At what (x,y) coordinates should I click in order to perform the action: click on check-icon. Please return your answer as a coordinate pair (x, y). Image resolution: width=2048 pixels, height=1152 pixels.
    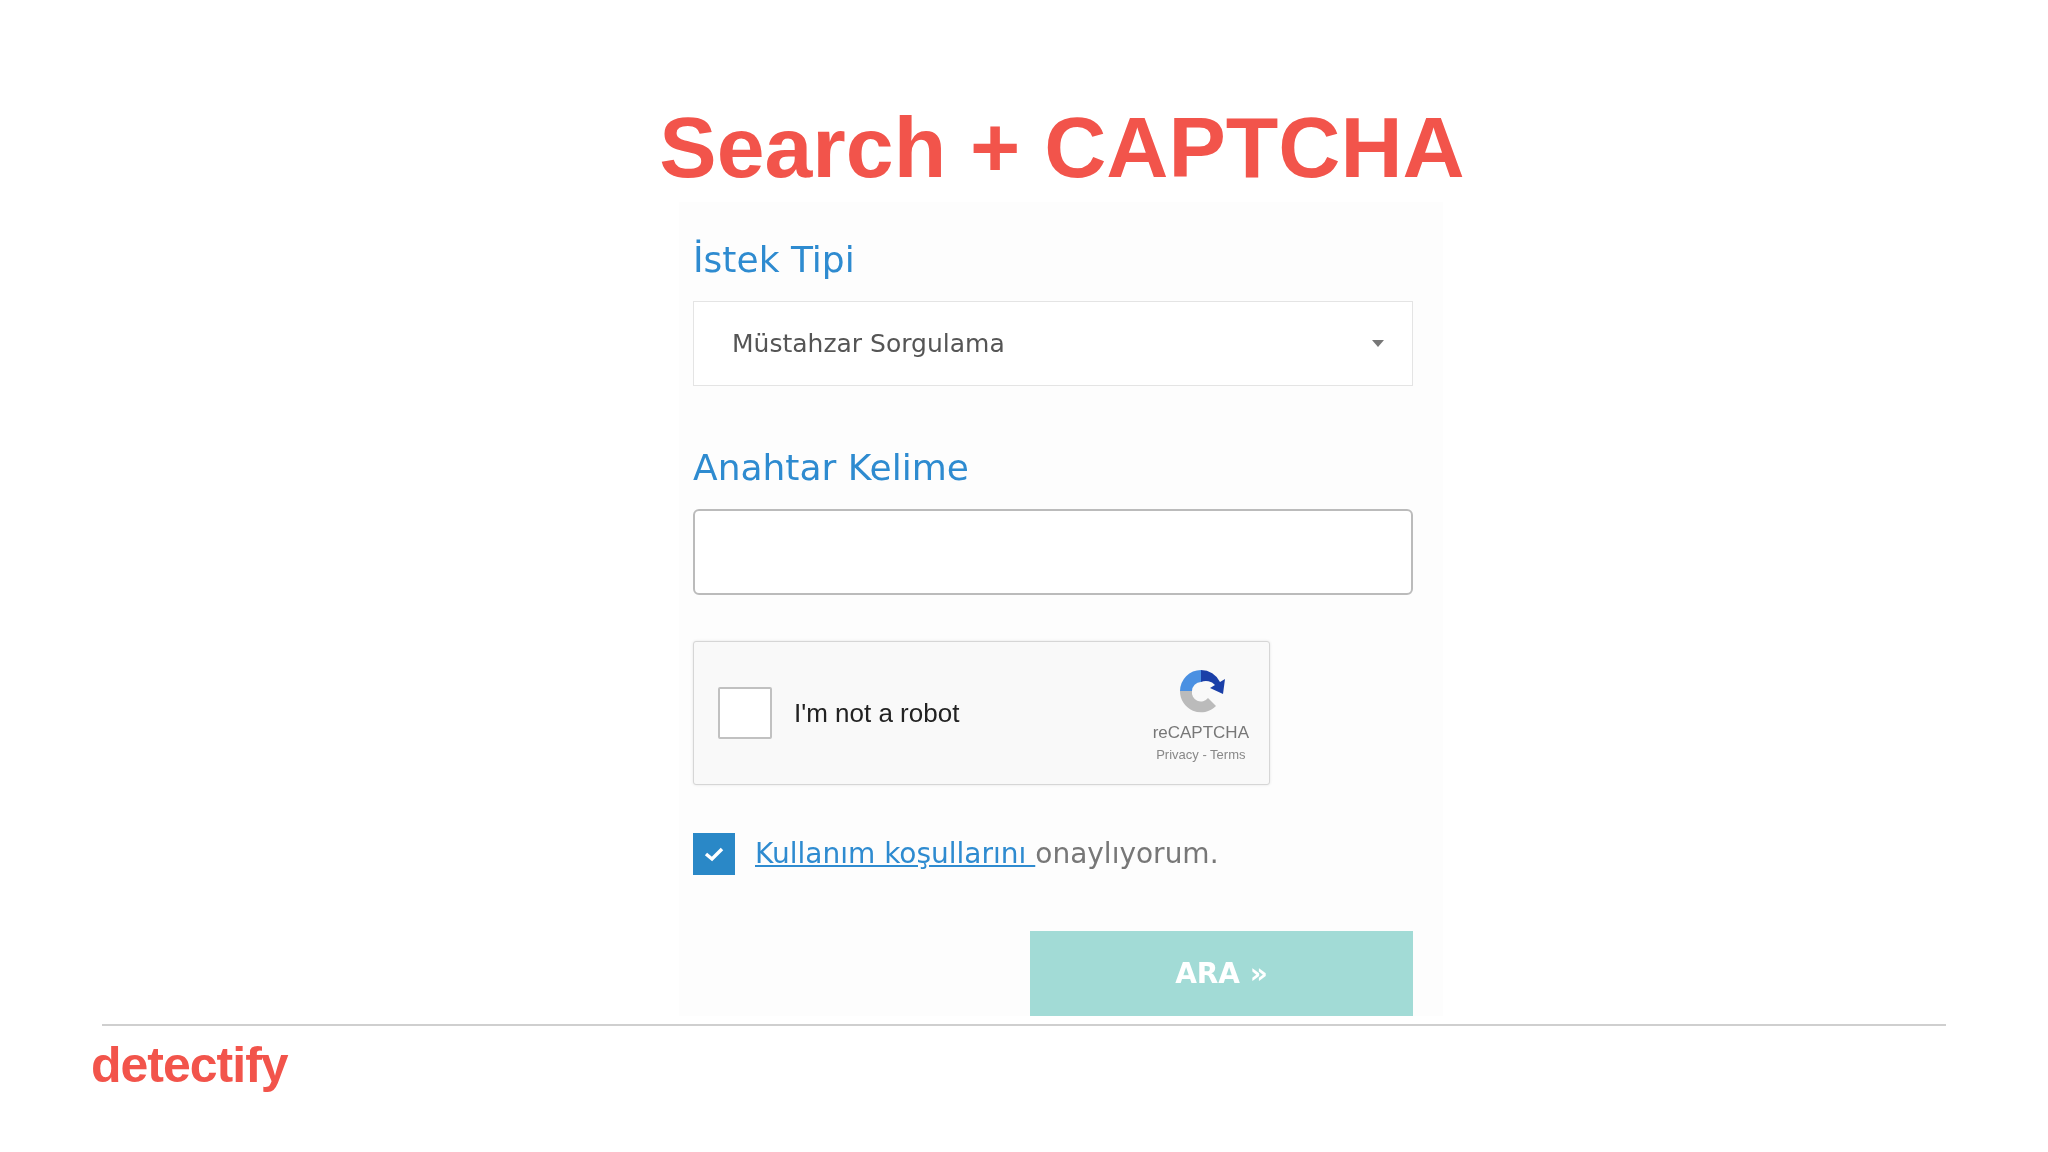
    Looking at the image, I should click on (714, 854).